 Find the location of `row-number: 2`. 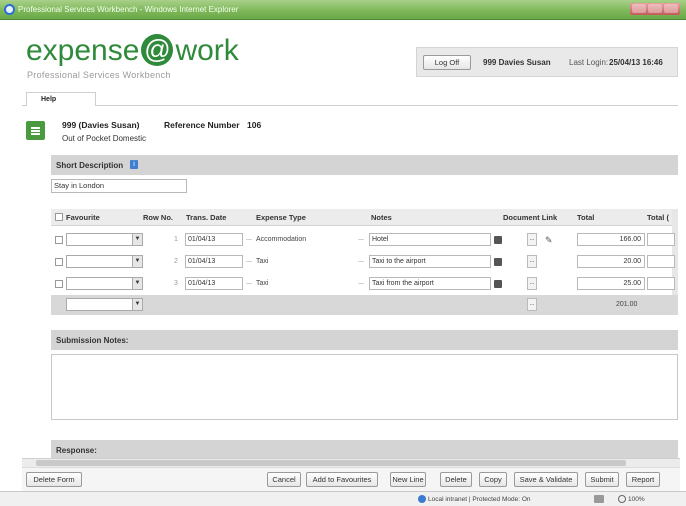

row-number: 2 is located at coordinates (176, 261).